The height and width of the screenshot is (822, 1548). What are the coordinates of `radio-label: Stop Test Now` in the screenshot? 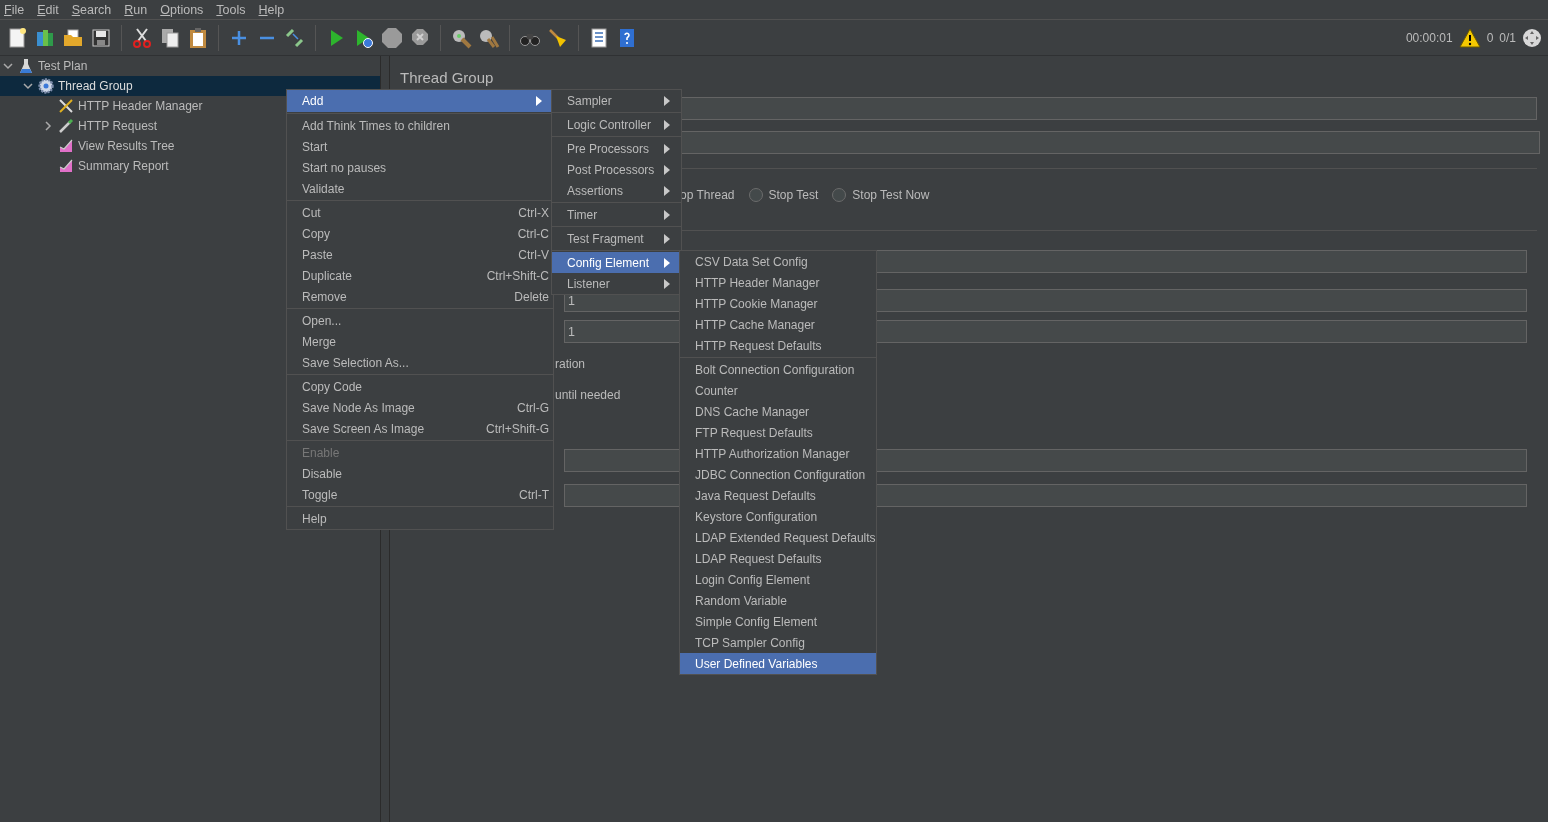 It's located at (891, 195).